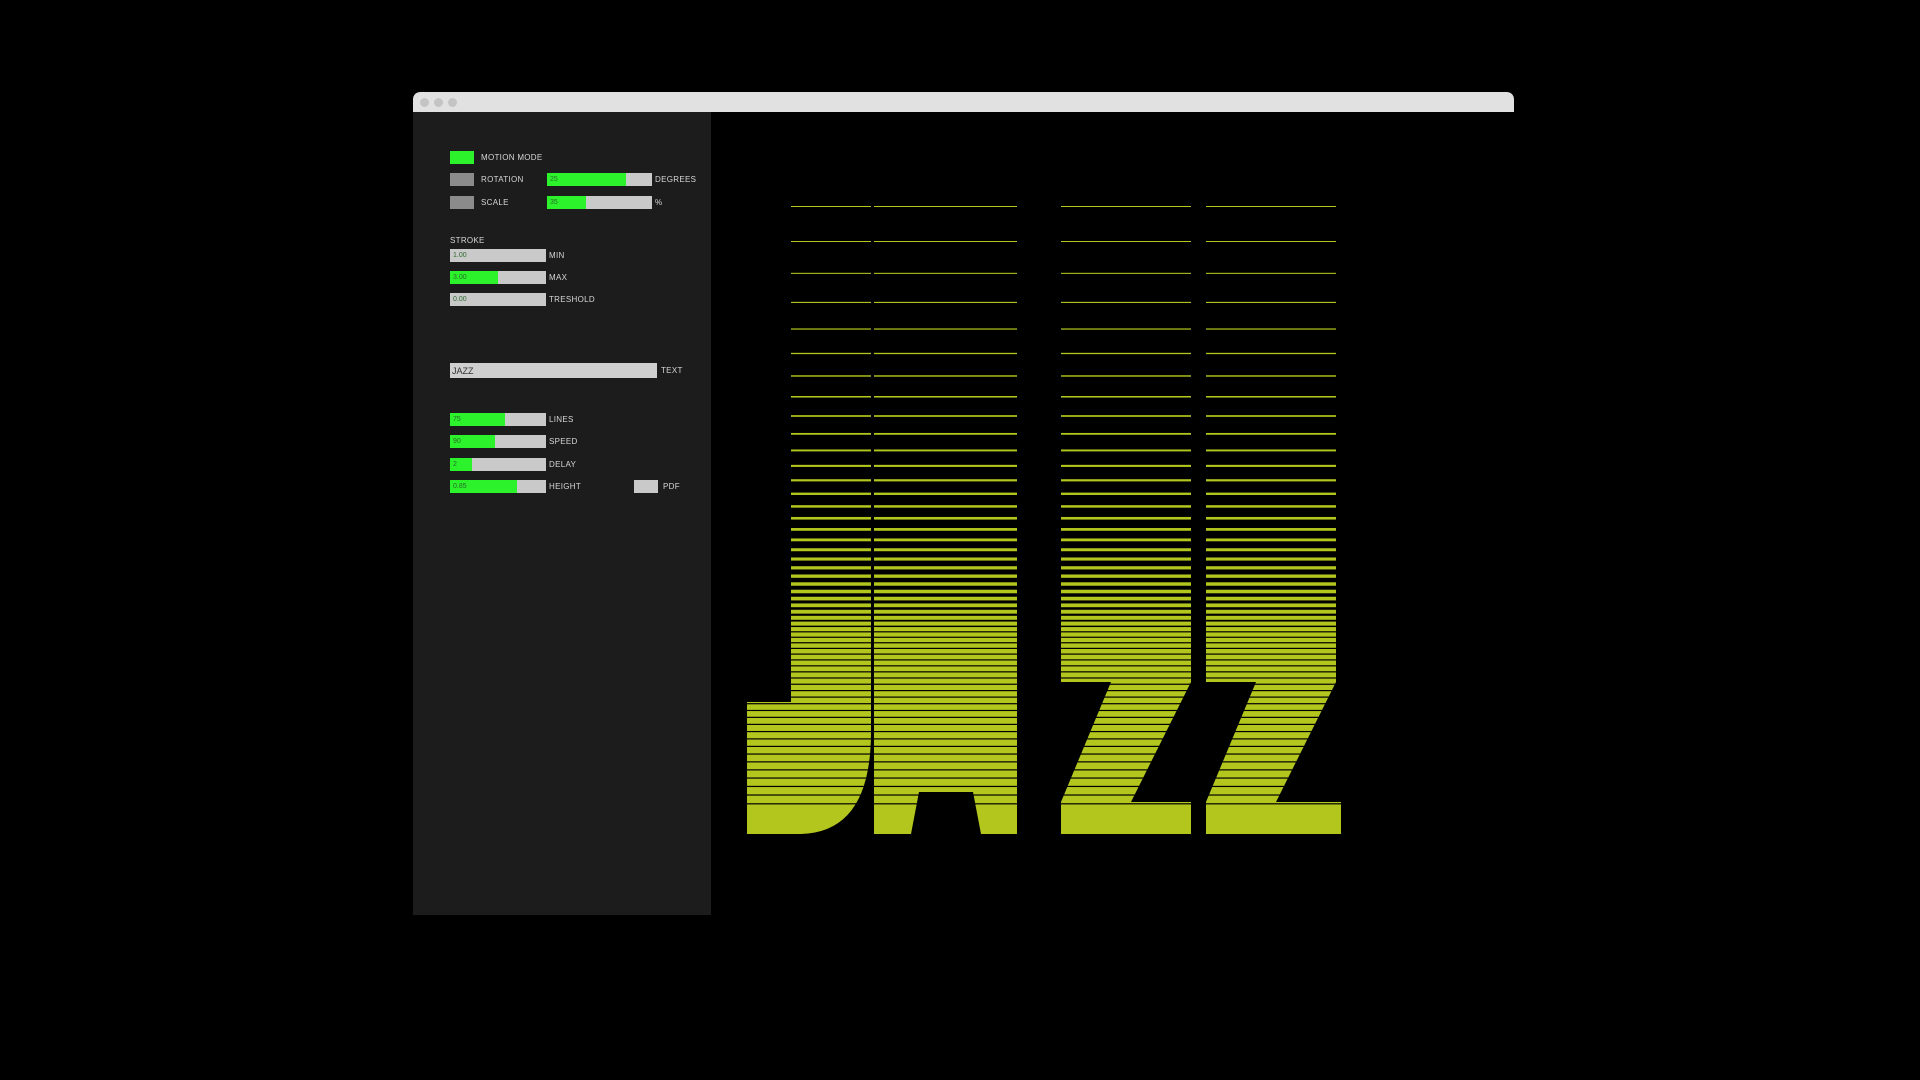 This screenshot has height=1080, width=1920. I want to click on stroke-treshold-label: TRESHOLD, so click(572, 299).